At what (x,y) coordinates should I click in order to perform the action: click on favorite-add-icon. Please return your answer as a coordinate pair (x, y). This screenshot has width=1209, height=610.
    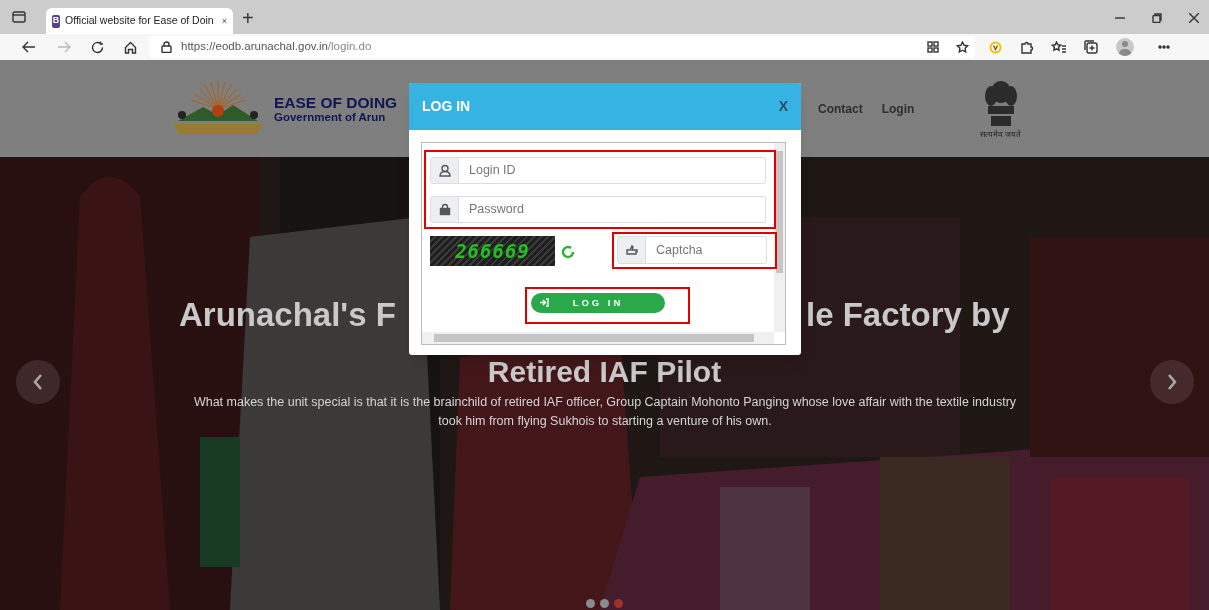
    Looking at the image, I should click on (962, 47).